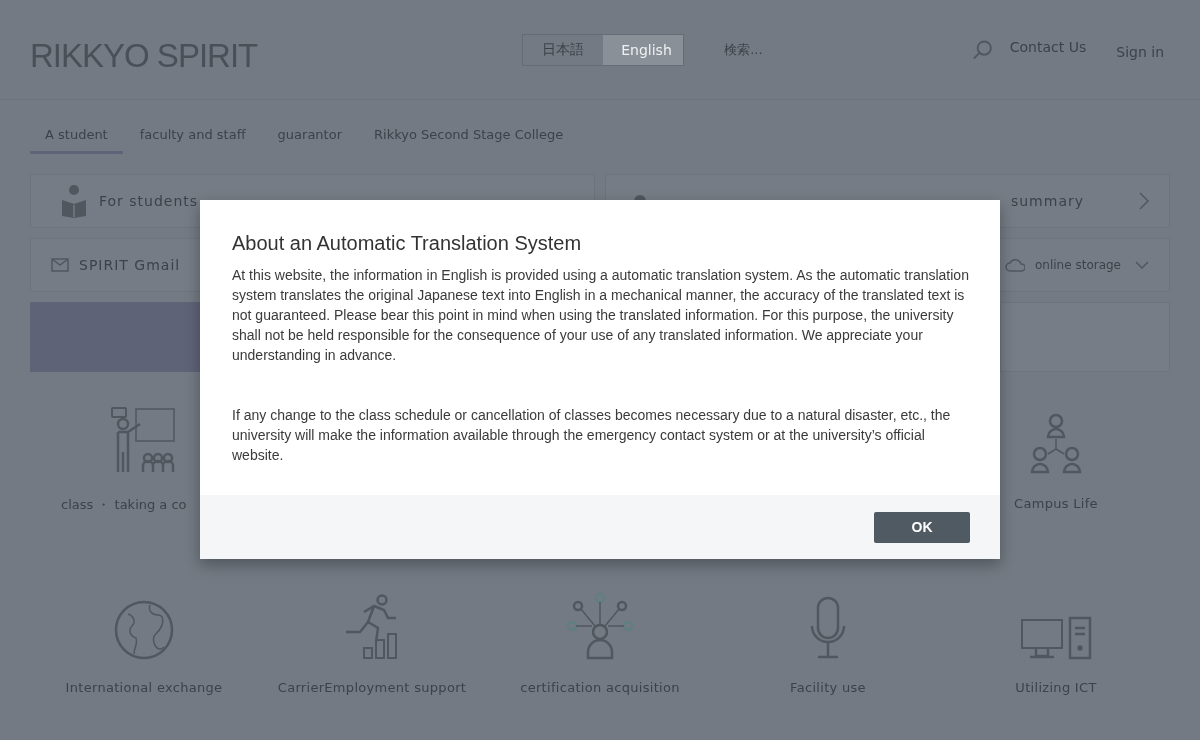  Describe the element at coordinates (1048, 49) in the screenshot. I see `header-link: Contact Us` at that location.